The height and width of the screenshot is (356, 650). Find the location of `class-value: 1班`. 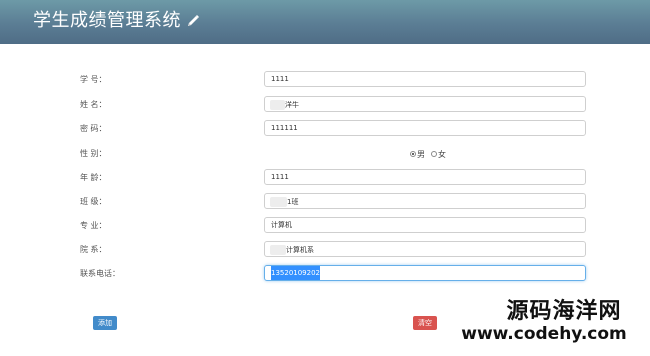

class-value: 1班 is located at coordinates (293, 202).